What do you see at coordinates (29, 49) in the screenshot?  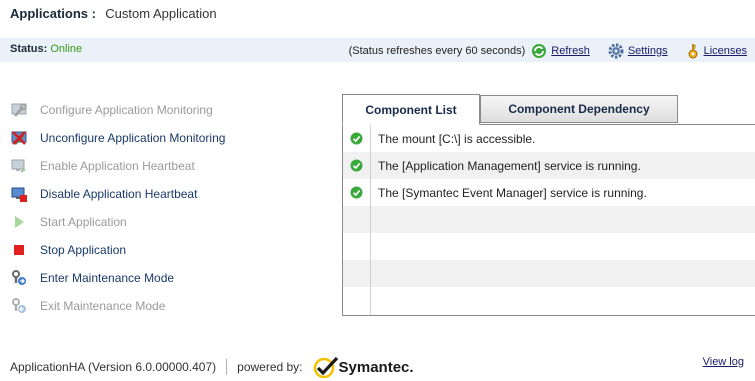 I see `status-label: Status:` at bounding box center [29, 49].